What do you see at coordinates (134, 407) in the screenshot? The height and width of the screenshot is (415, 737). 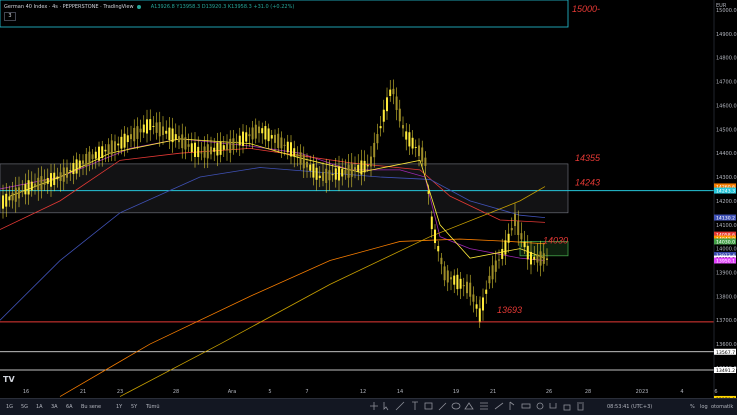 I see `timeframe-5y: 5Y` at bounding box center [134, 407].